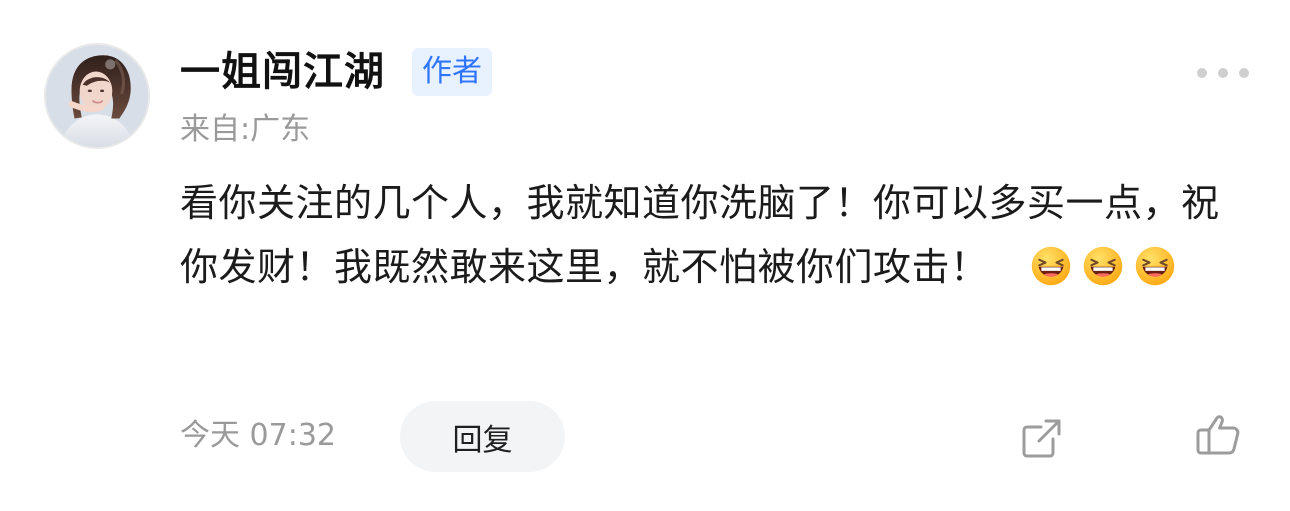  Describe the element at coordinates (258, 435) in the screenshot. I see `timestamp: 今天 07:32` at that location.